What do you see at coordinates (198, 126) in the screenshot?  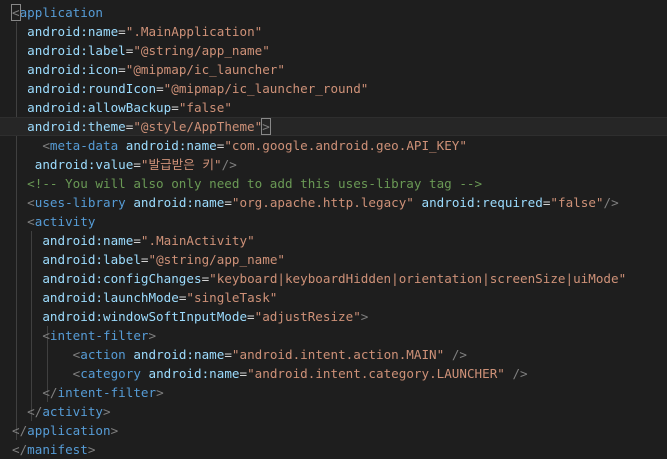 I see `code-token: "@style/AppTheme"` at bounding box center [198, 126].